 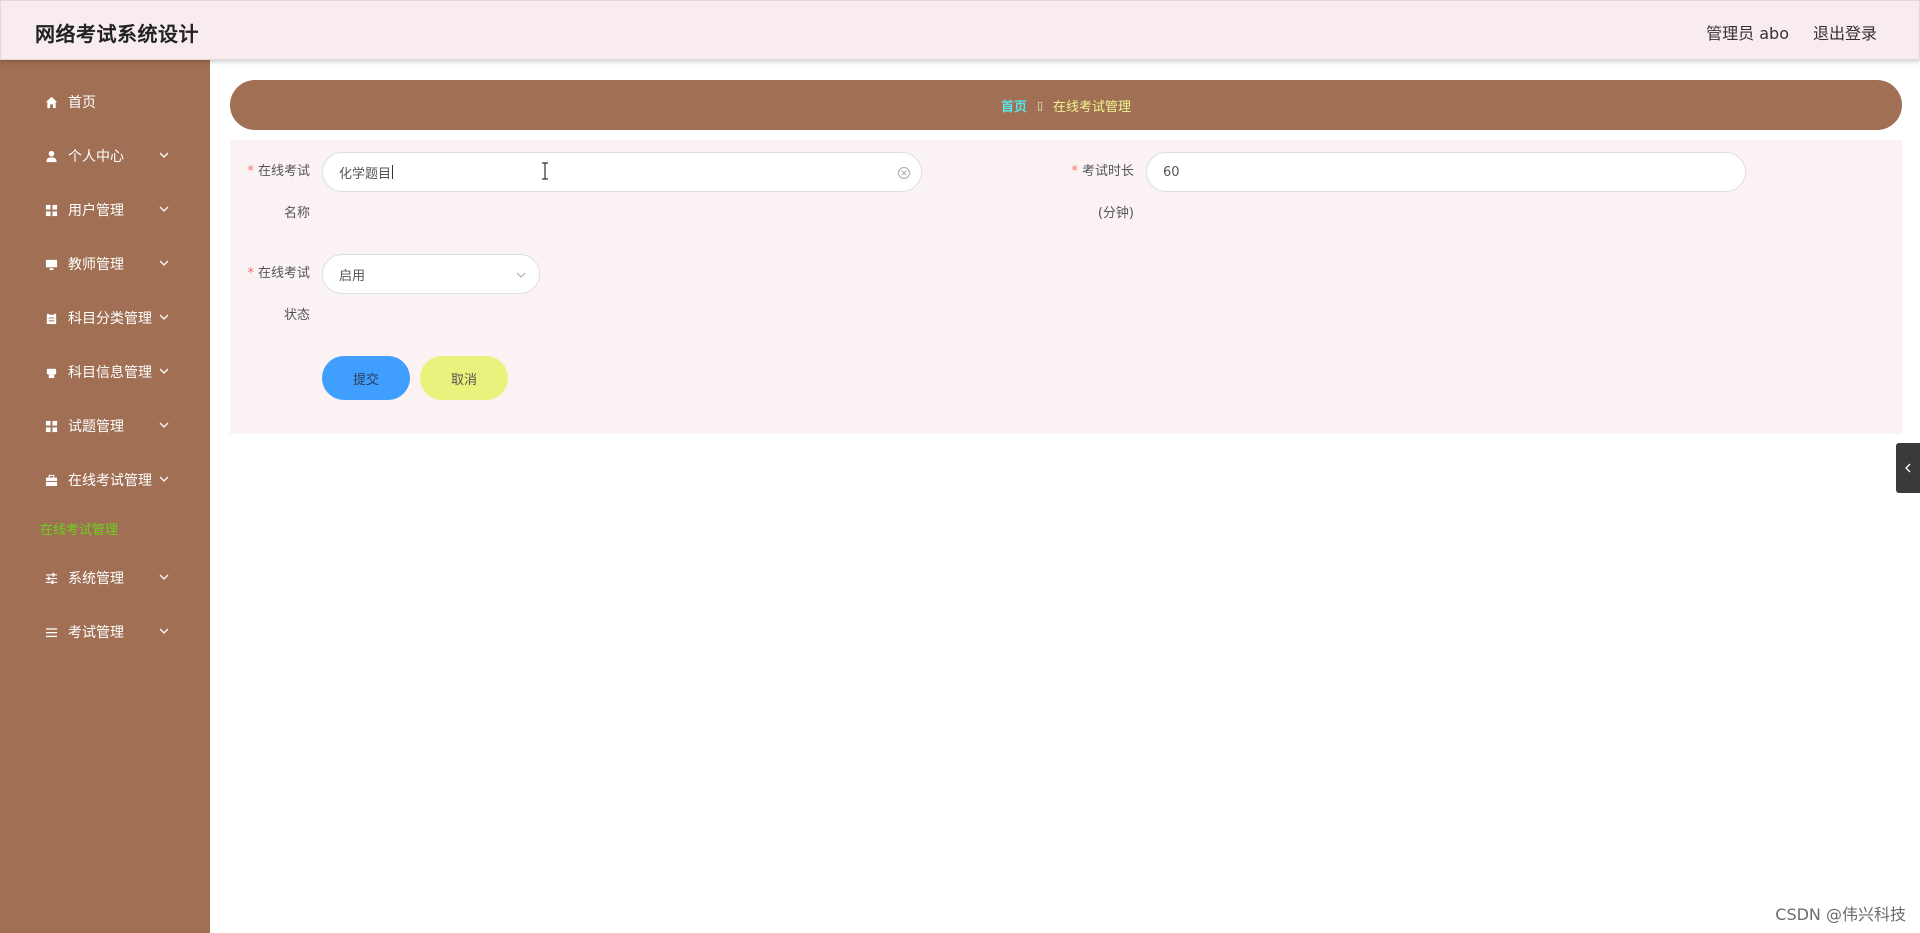 I want to click on sidebar-item-personal: 个人中心, so click(x=105, y=156).